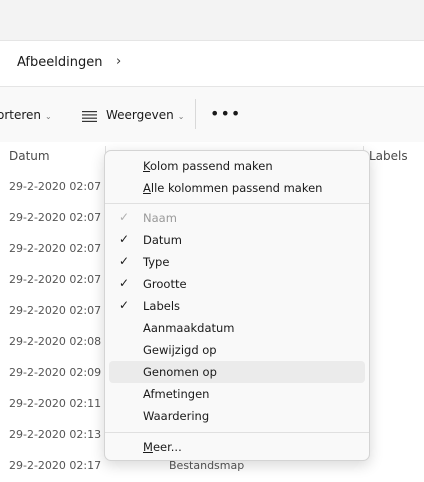 The height and width of the screenshot is (482, 424). What do you see at coordinates (160, 218) in the screenshot?
I see `menu-item-label: Naam` at bounding box center [160, 218].